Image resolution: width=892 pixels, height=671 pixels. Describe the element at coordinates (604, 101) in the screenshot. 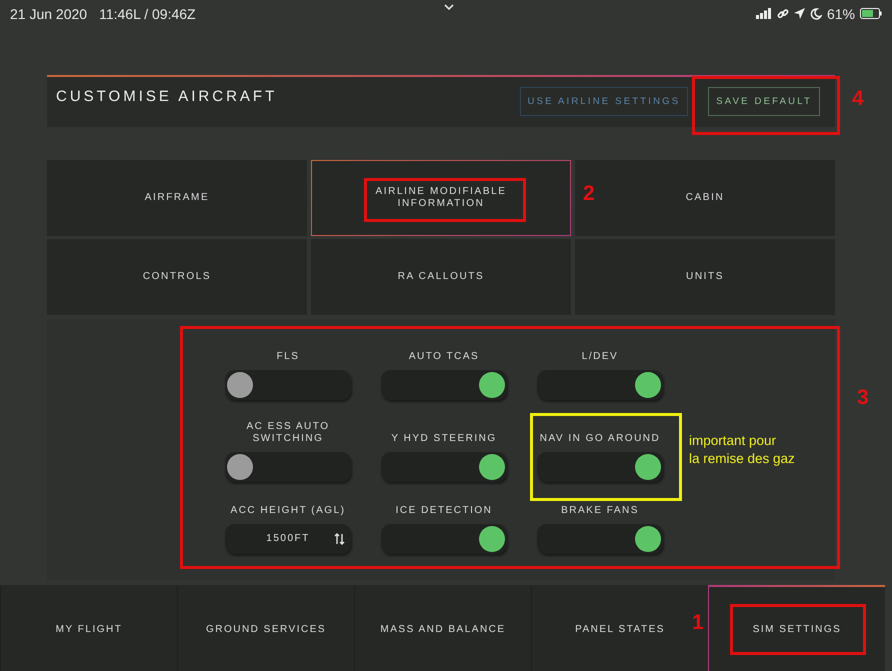

I see `settings-button: USE AIRLINE SETTINGS` at that location.